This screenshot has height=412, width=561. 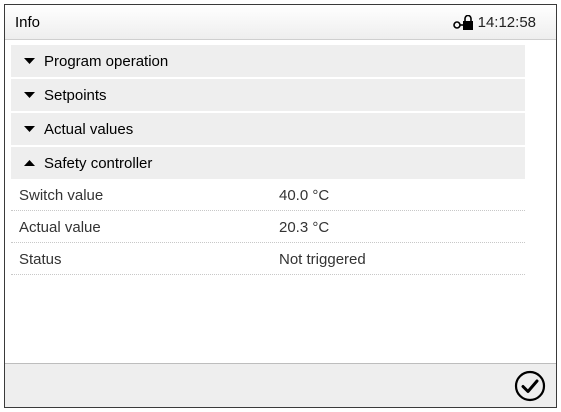 I want to click on table-row-switch-value: Switch value 40.0 °C, so click(x=268, y=196).